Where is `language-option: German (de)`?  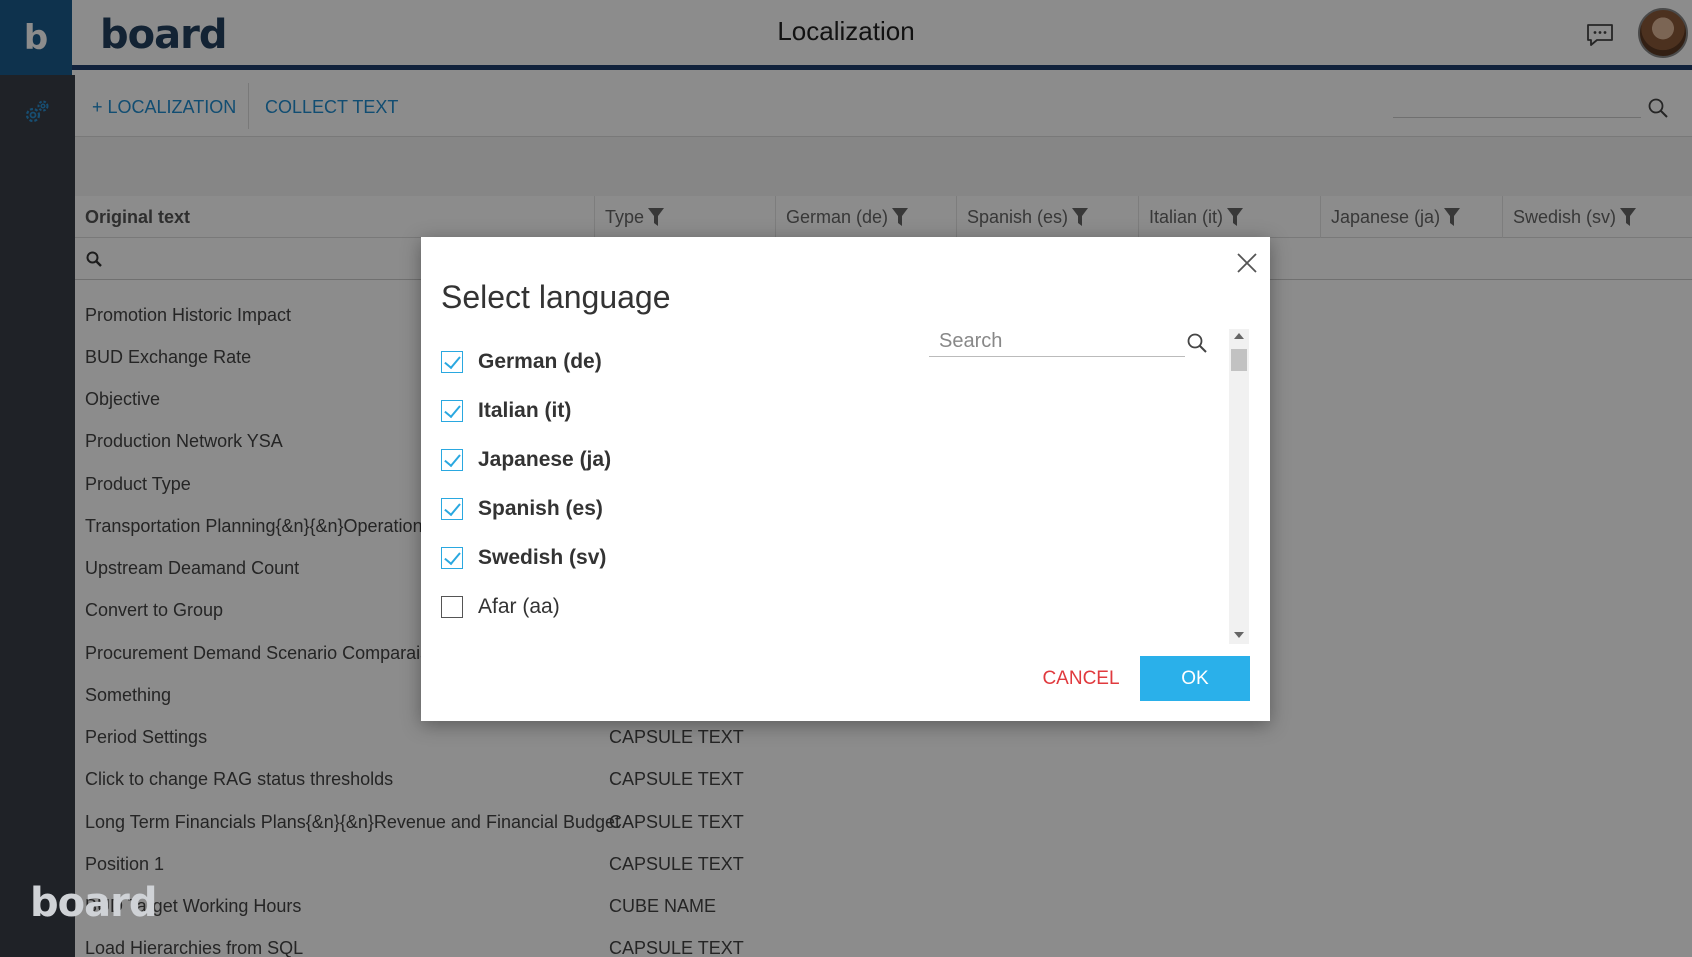 language-option: German (de) is located at coordinates (651, 362).